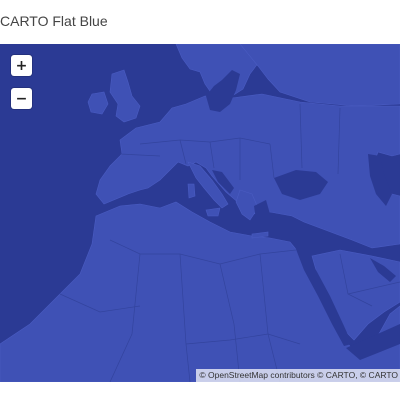 The width and height of the screenshot is (400, 400). What do you see at coordinates (191, 191) in the screenshot?
I see `sardinia` at bounding box center [191, 191].